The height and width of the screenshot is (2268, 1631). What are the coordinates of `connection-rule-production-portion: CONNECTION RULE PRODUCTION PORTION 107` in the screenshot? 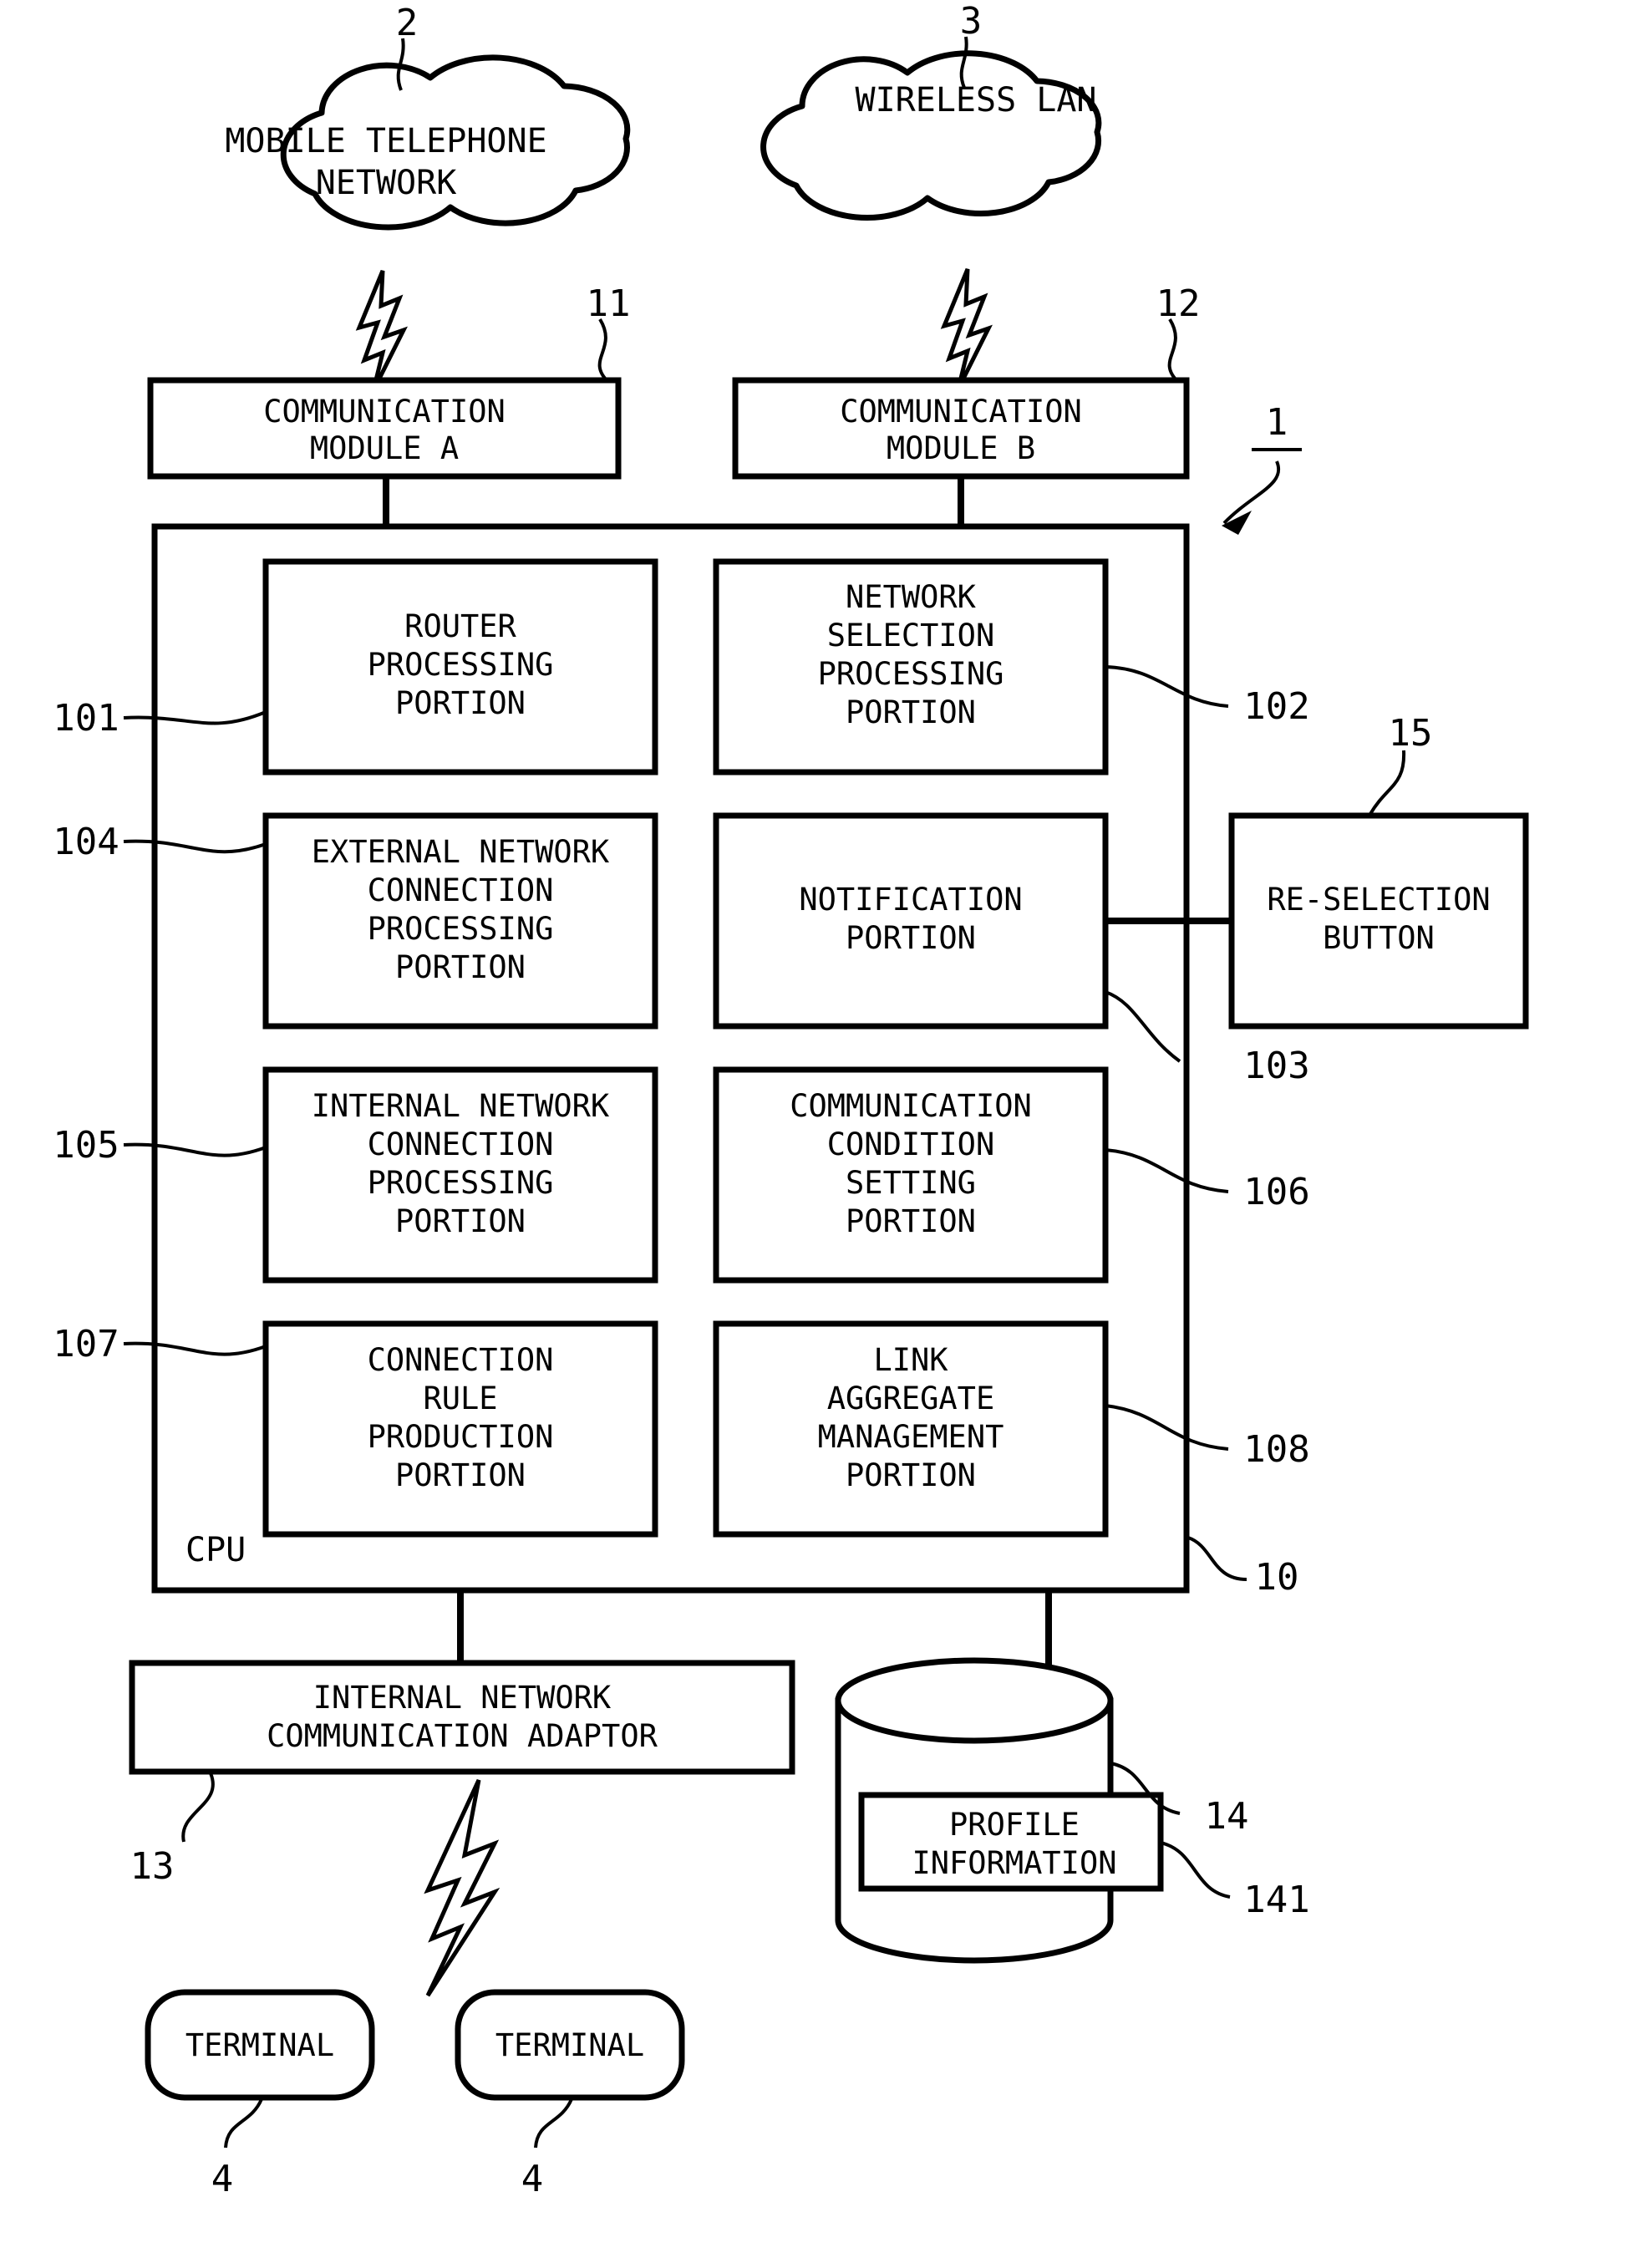 It's located at (355, 1429).